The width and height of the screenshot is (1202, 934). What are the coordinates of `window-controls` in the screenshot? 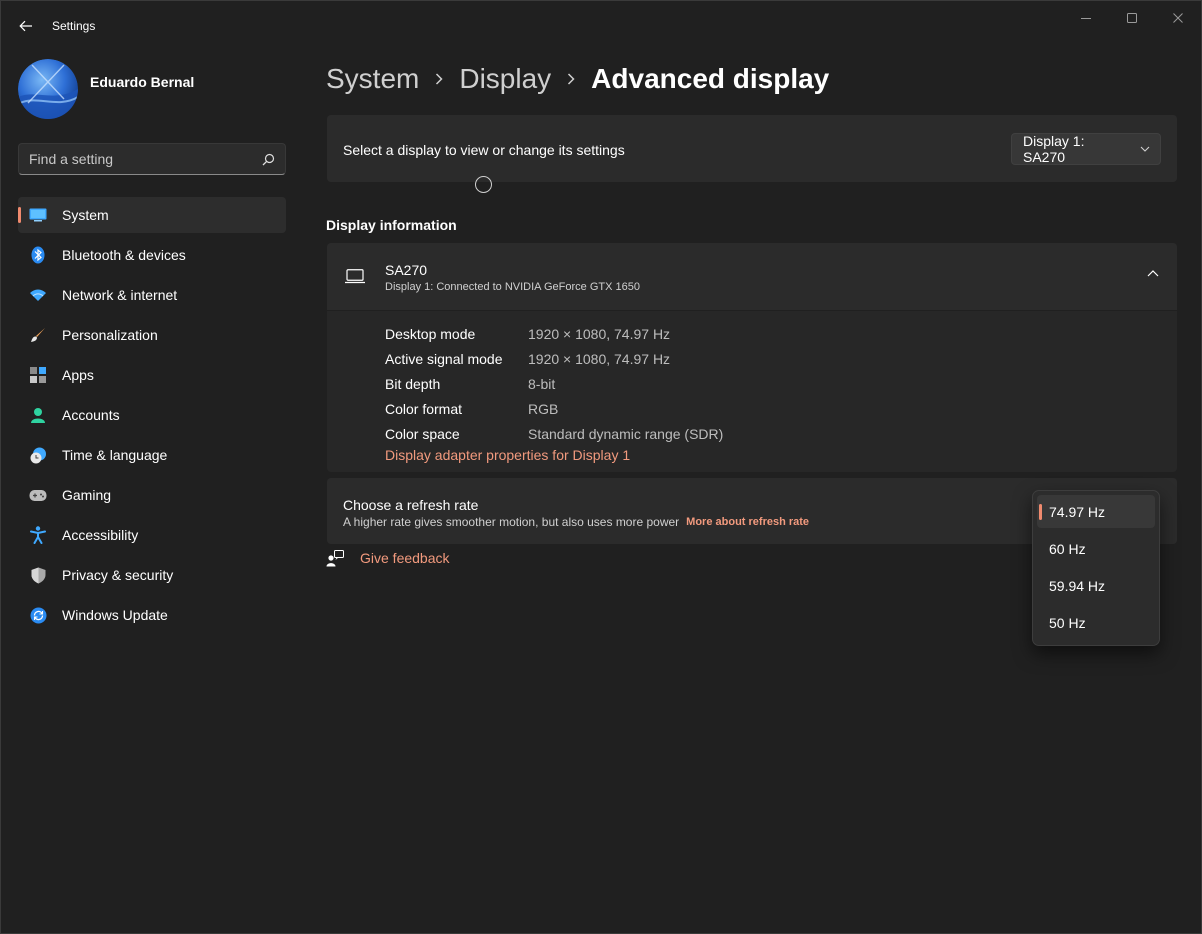 It's located at (1132, 18).